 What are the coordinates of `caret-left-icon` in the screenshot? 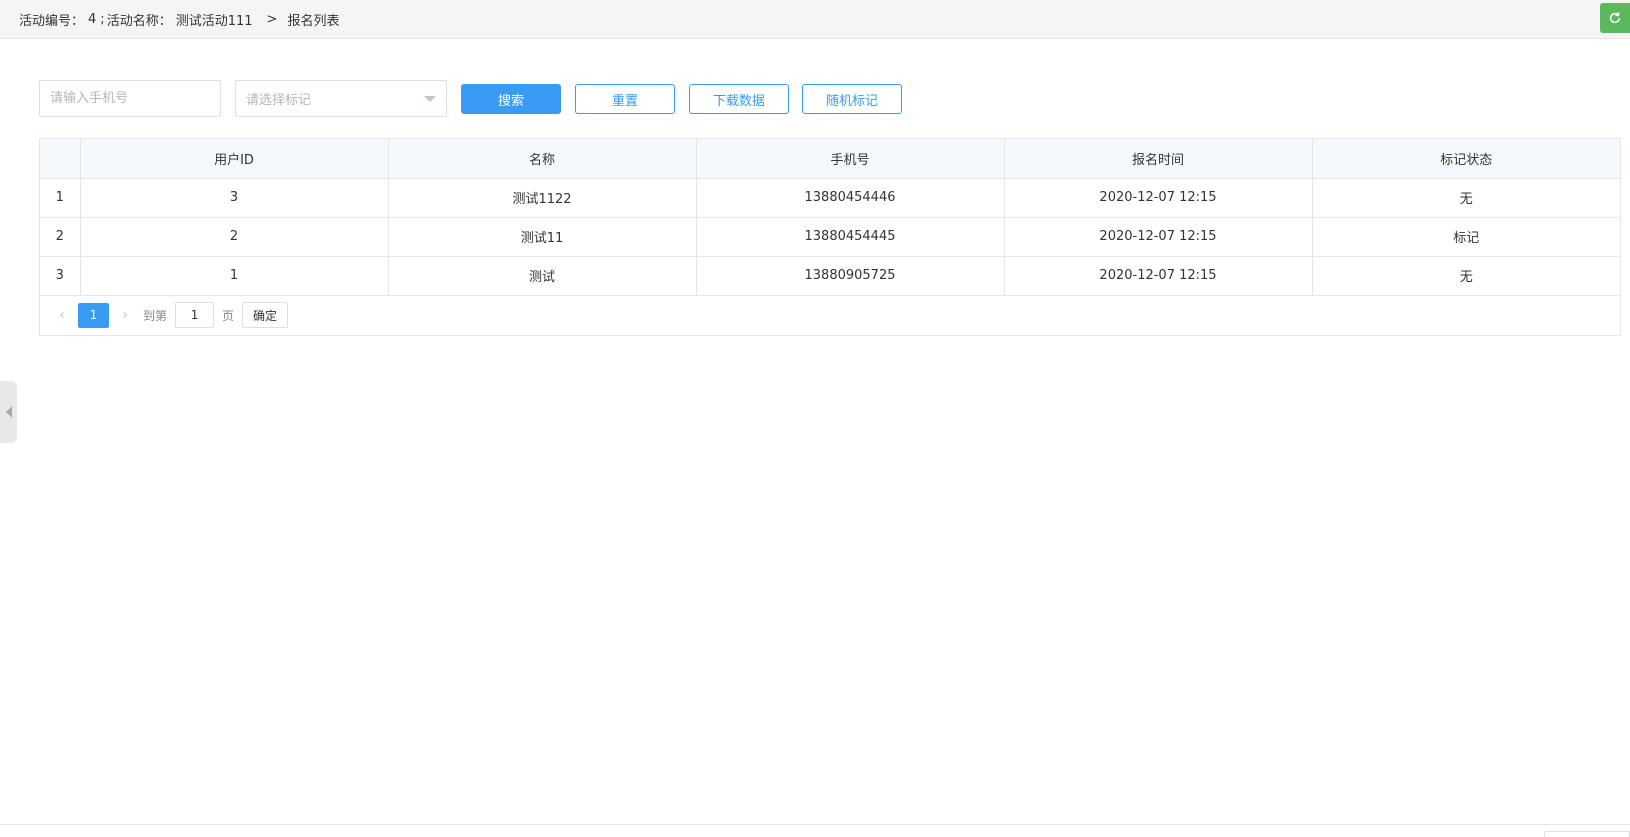 It's located at (8, 412).